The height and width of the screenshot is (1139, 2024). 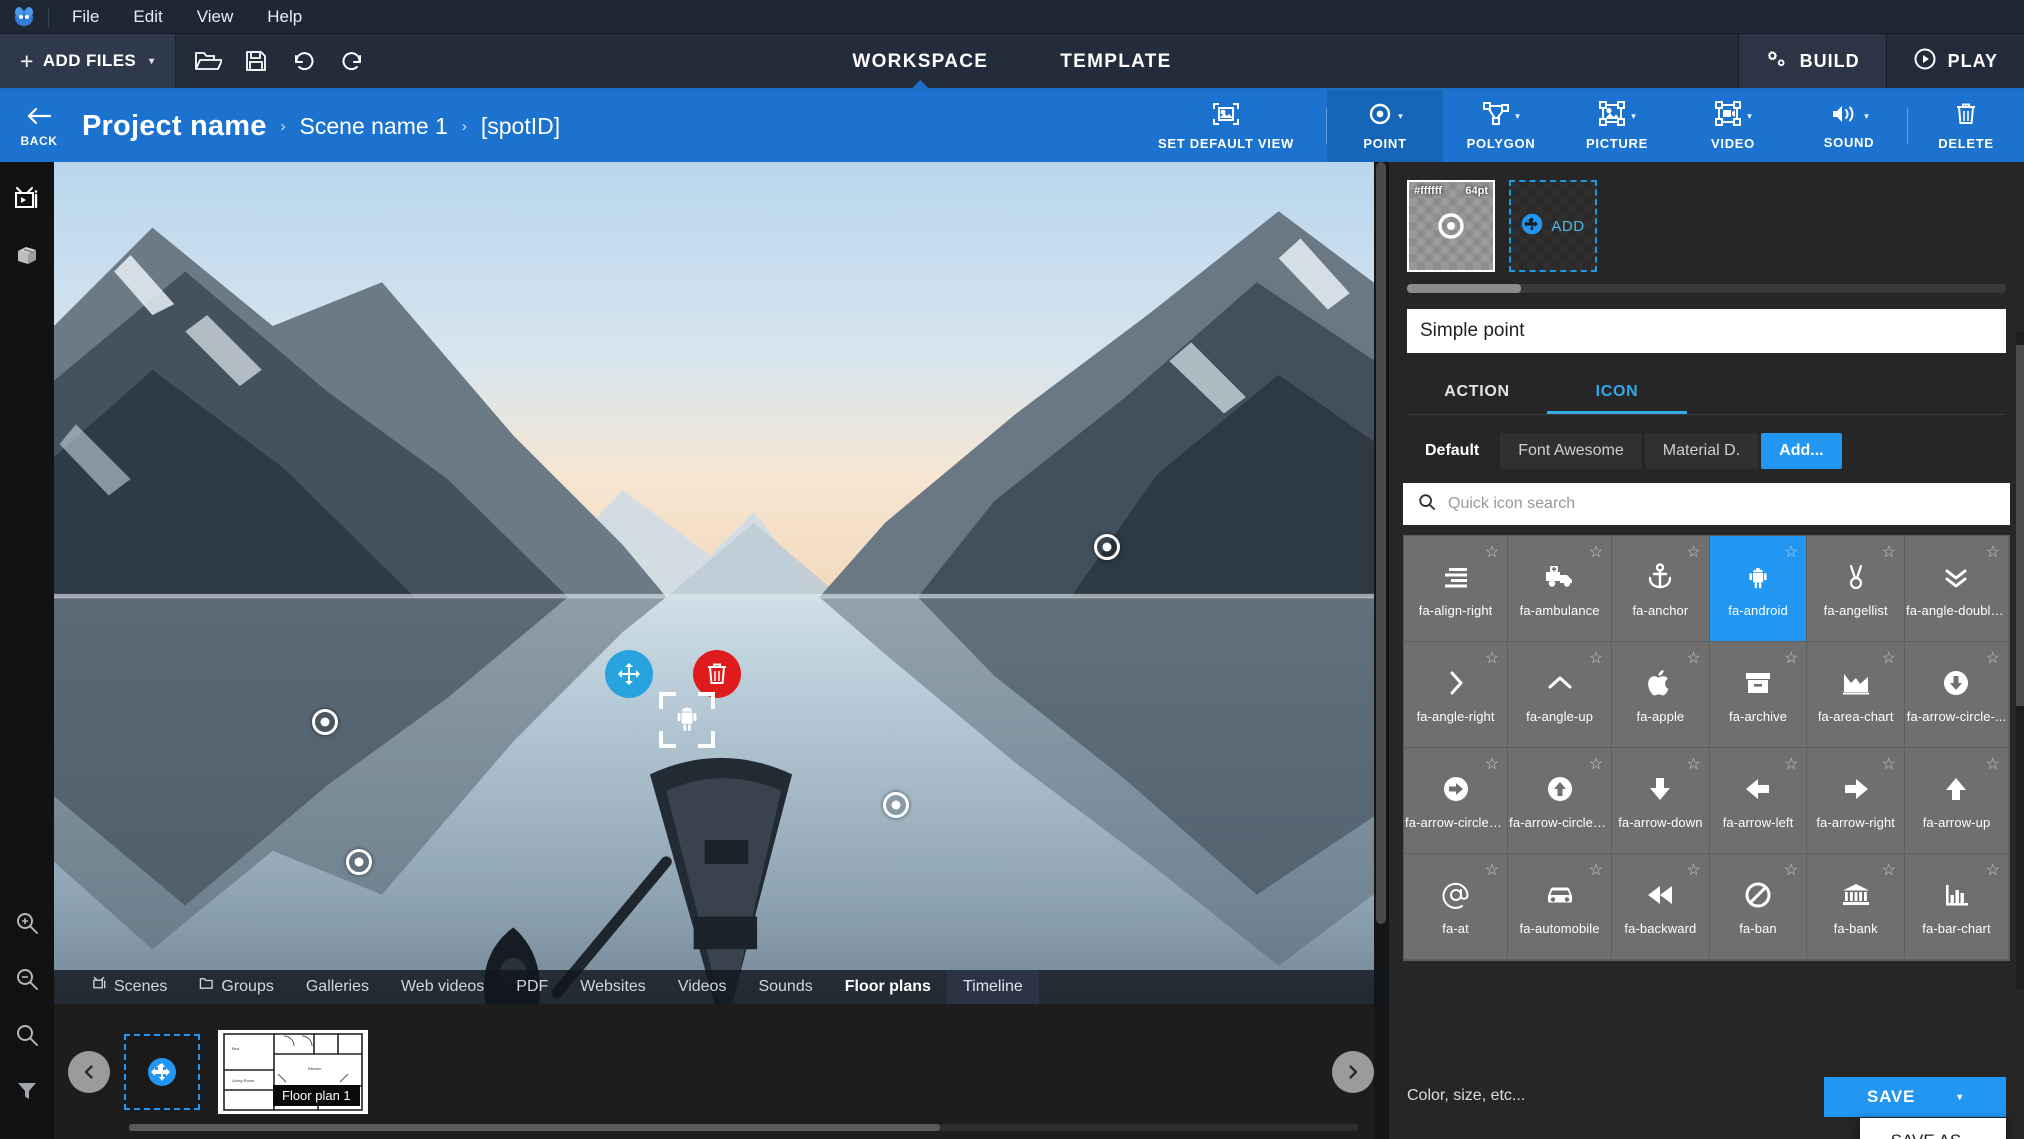 I want to click on save-disk-icon, so click(x=256, y=61).